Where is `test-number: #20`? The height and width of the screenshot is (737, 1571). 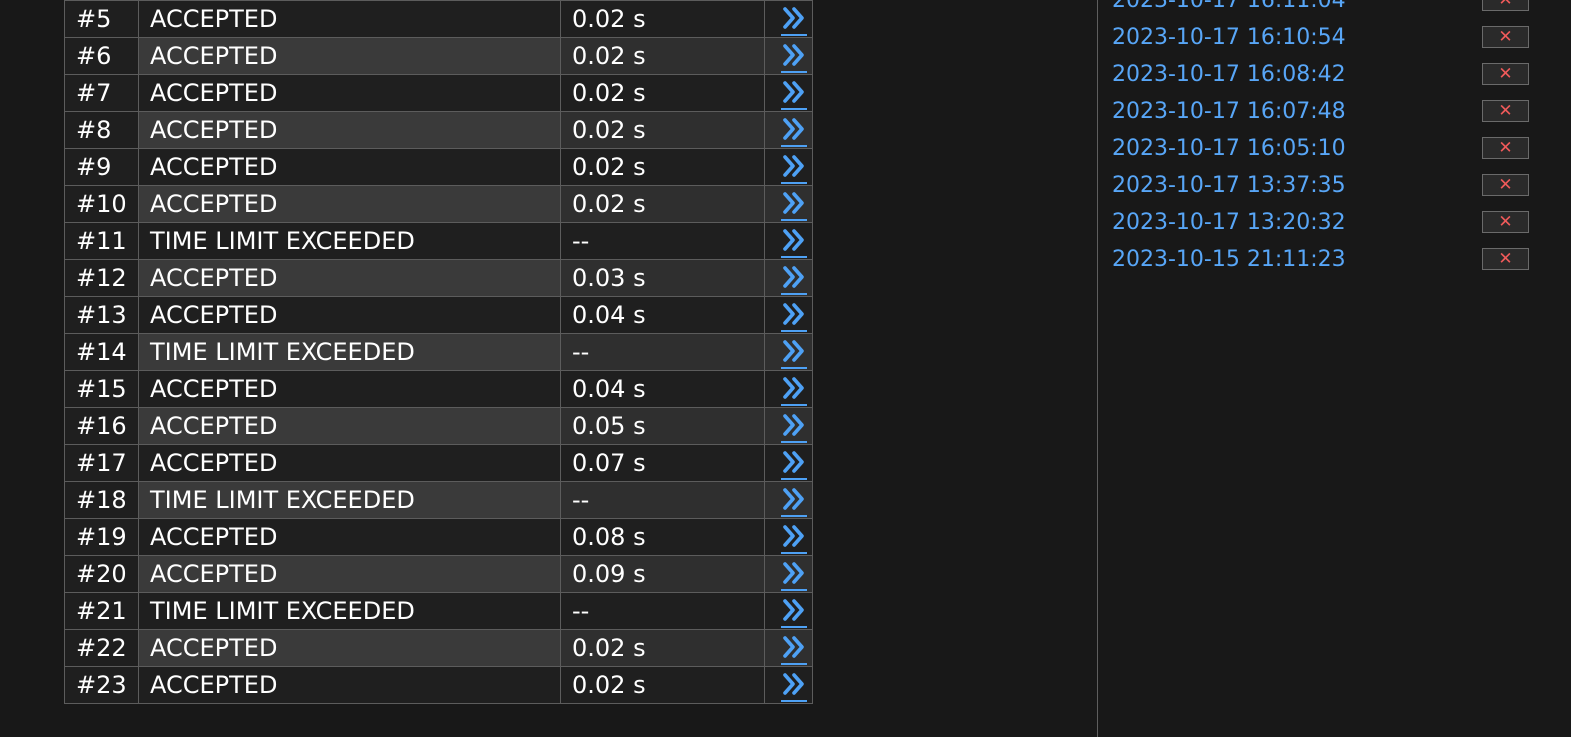
test-number: #20 is located at coordinates (101, 574).